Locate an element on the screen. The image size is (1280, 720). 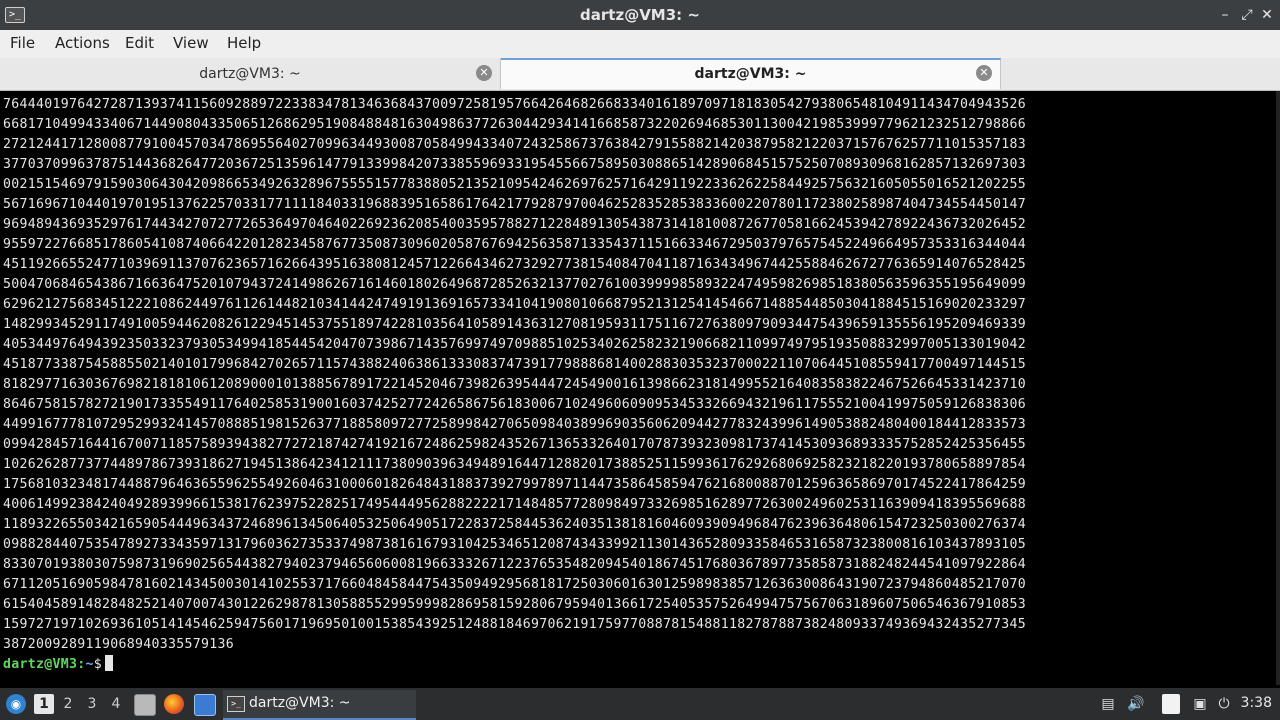
text-cursor is located at coordinates (109, 663).